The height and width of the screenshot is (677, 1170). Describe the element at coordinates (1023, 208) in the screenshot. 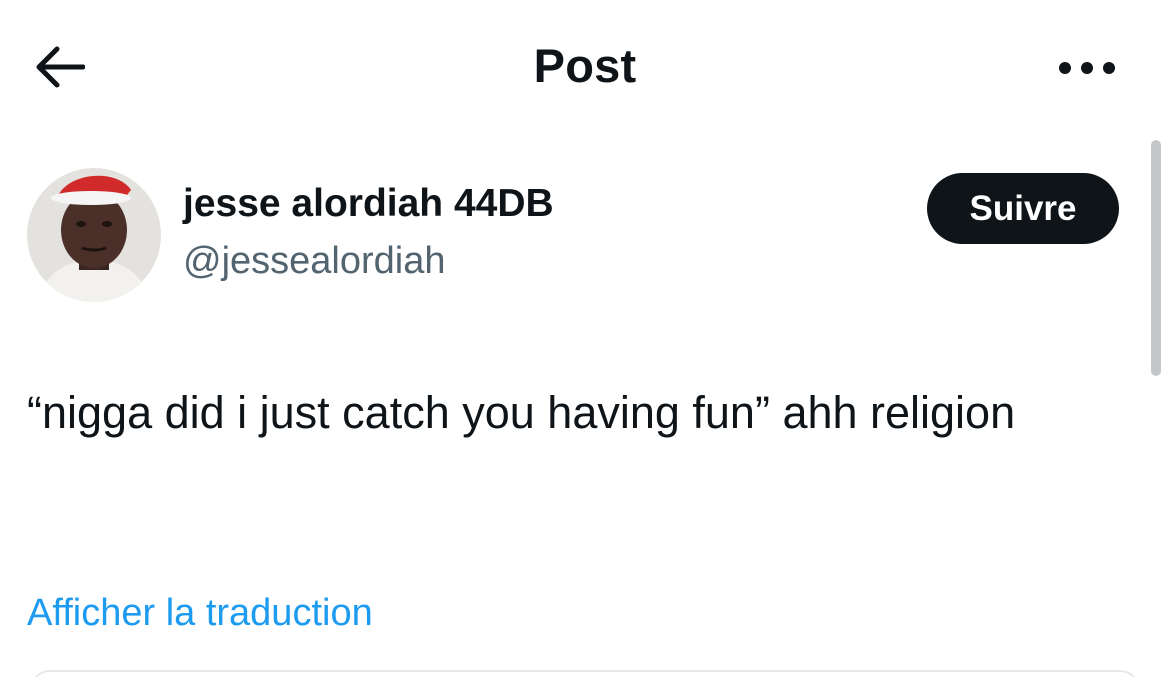

I see `follow-button: Suivre` at that location.